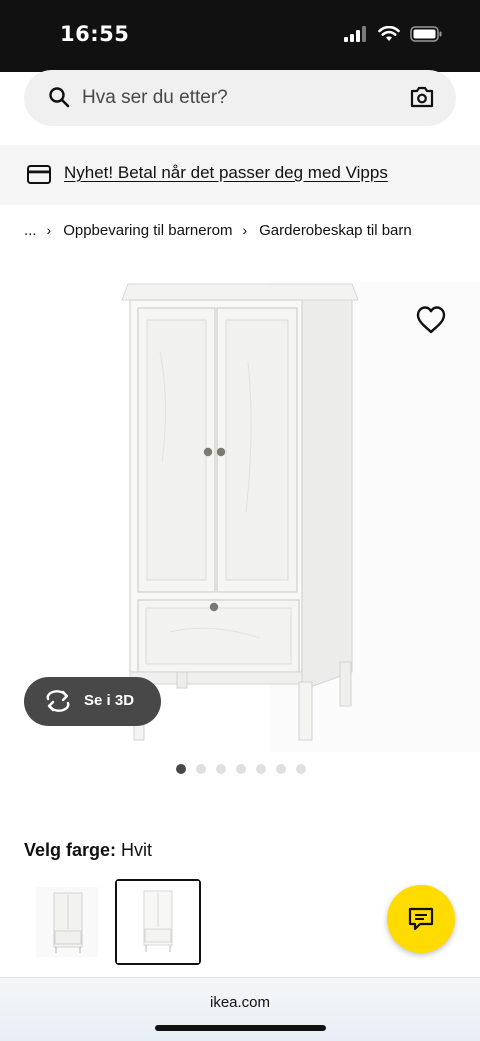 Image resolution: width=480 pixels, height=1041 pixels. What do you see at coordinates (39, 174) in the screenshot?
I see `card-icon` at bounding box center [39, 174].